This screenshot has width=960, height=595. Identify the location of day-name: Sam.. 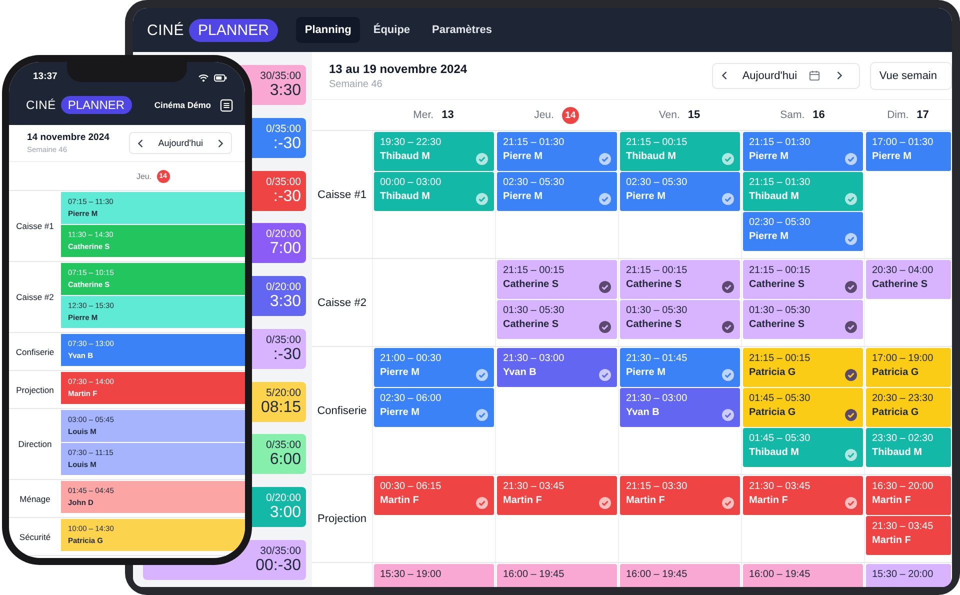
(792, 115).